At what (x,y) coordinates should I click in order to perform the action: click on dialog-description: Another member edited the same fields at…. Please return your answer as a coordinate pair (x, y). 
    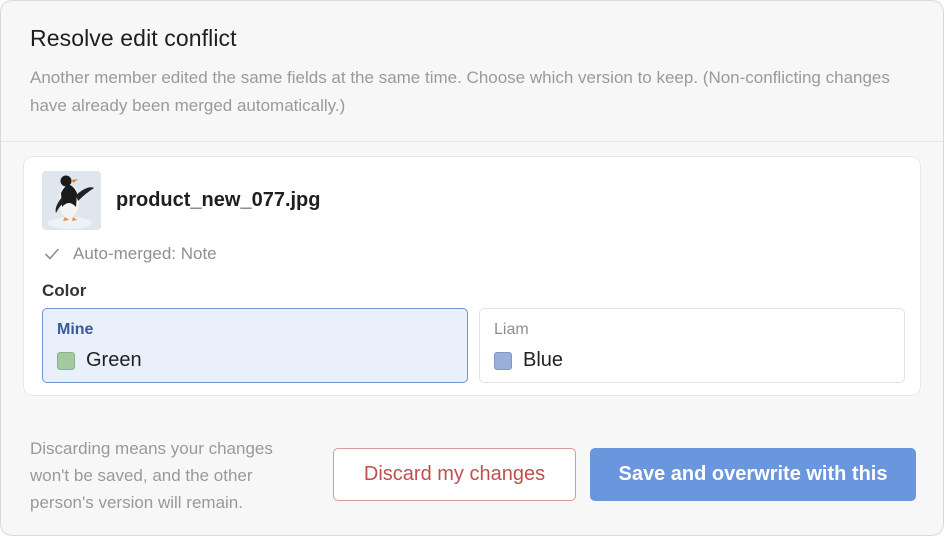
    Looking at the image, I should click on (460, 91).